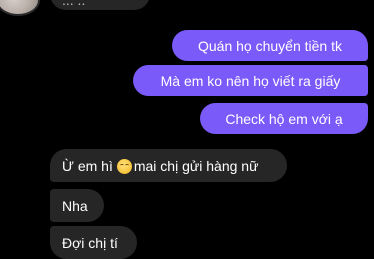 Image resolution: width=374 pixels, height=259 pixels. I want to click on sent-message-text: Mà em ko nên họ viết ra giấy, so click(250, 80).